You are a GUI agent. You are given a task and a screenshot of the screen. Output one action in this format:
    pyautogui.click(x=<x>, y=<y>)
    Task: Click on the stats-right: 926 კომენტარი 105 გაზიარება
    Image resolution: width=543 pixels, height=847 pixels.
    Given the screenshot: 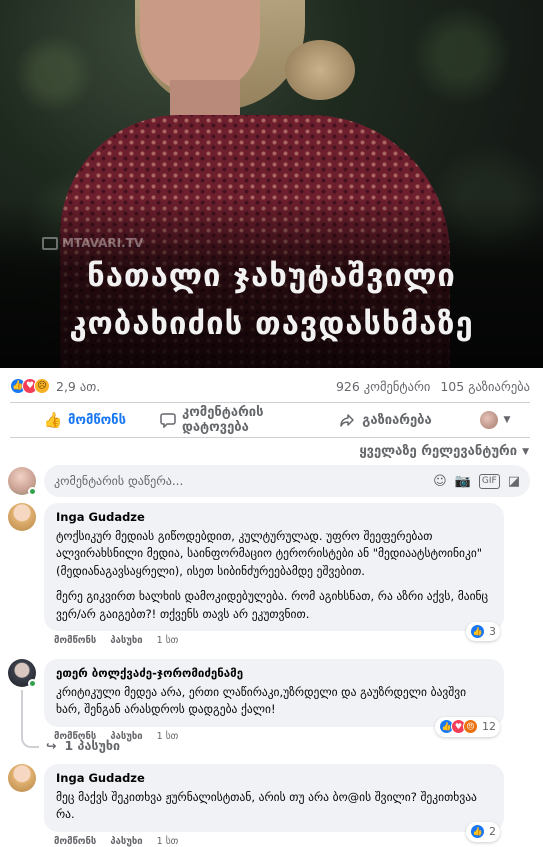 What is the action you would take?
    pyautogui.click(x=430, y=386)
    